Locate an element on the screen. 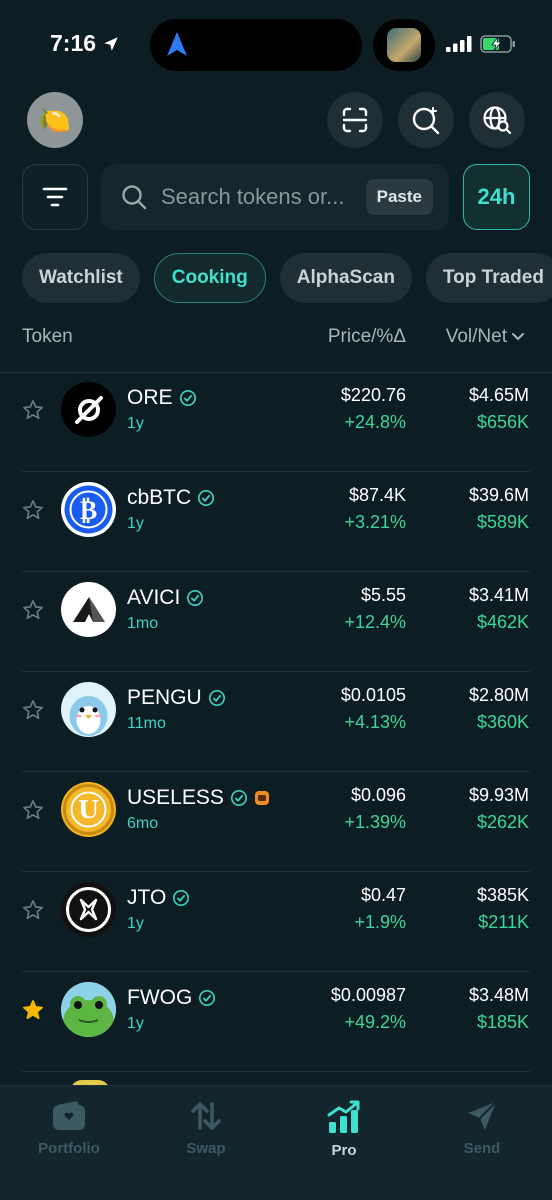 The height and width of the screenshot is (1200, 552). token-price: $87.4K is located at coordinates (377, 495).